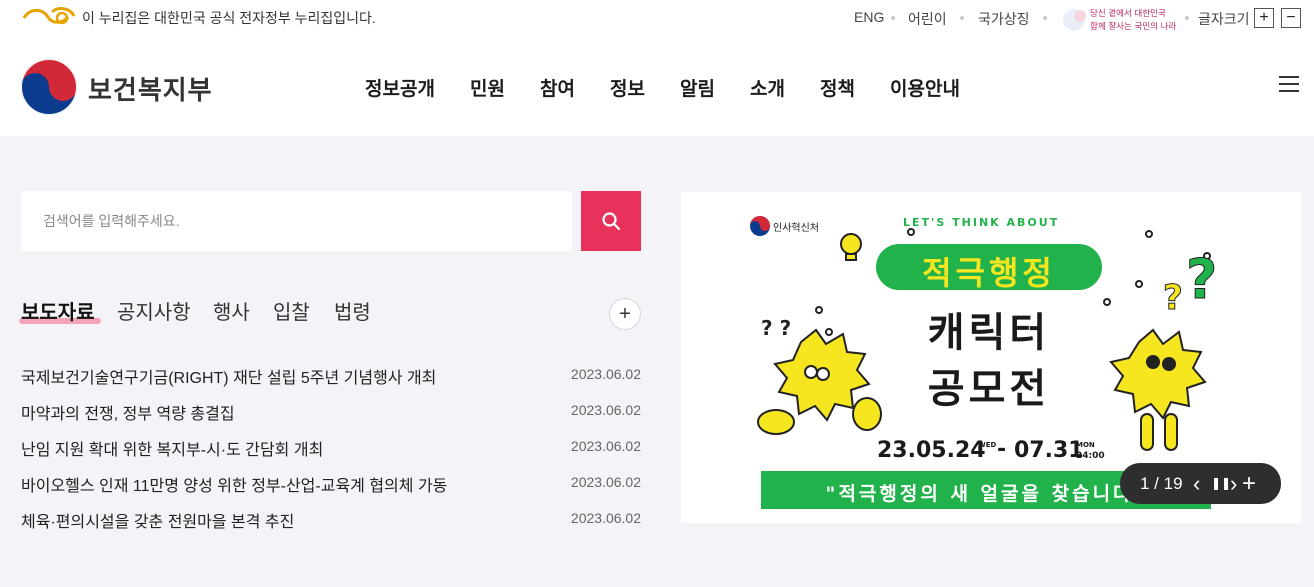 This screenshot has width=1314, height=587. Describe the element at coordinates (172, 448) in the screenshot. I see `news-title: 난임 지원 확대 위한 복지부-시·도 간담회 개최` at that location.